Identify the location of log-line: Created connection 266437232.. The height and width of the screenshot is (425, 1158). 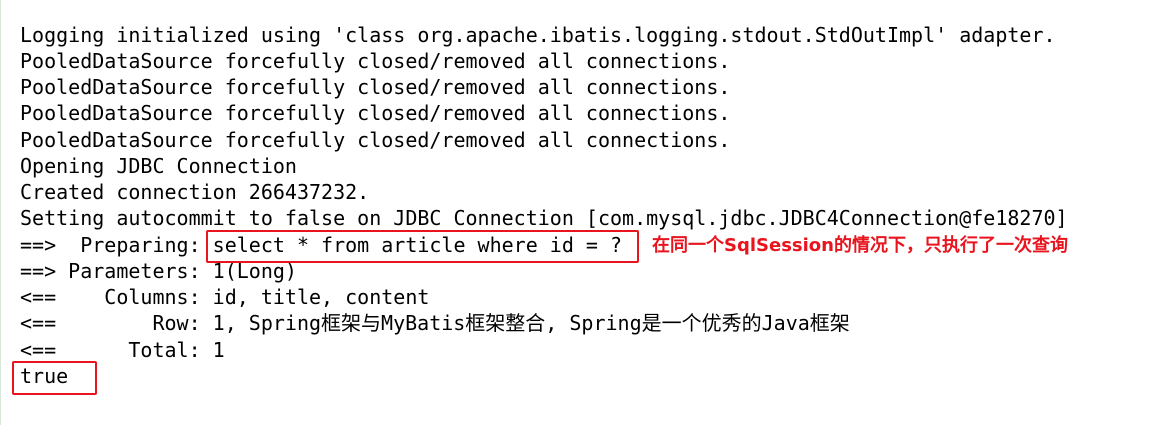
(195, 192).